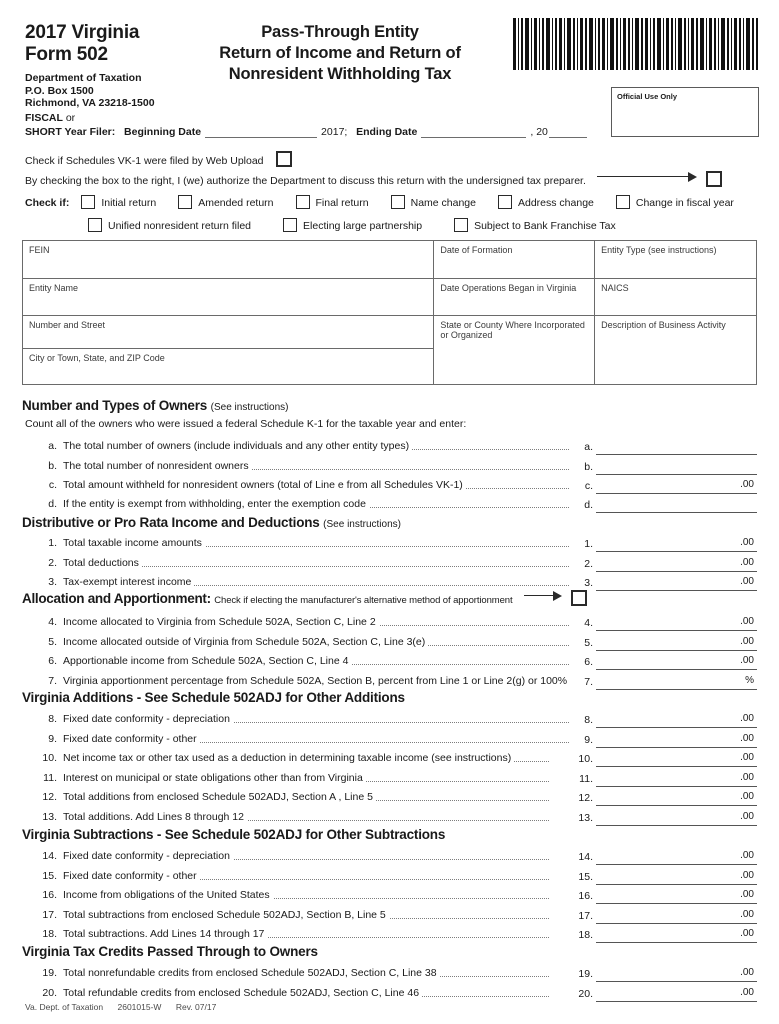 The image size is (779, 1024). I want to click on amount-9-number: 9., so click(588, 740).